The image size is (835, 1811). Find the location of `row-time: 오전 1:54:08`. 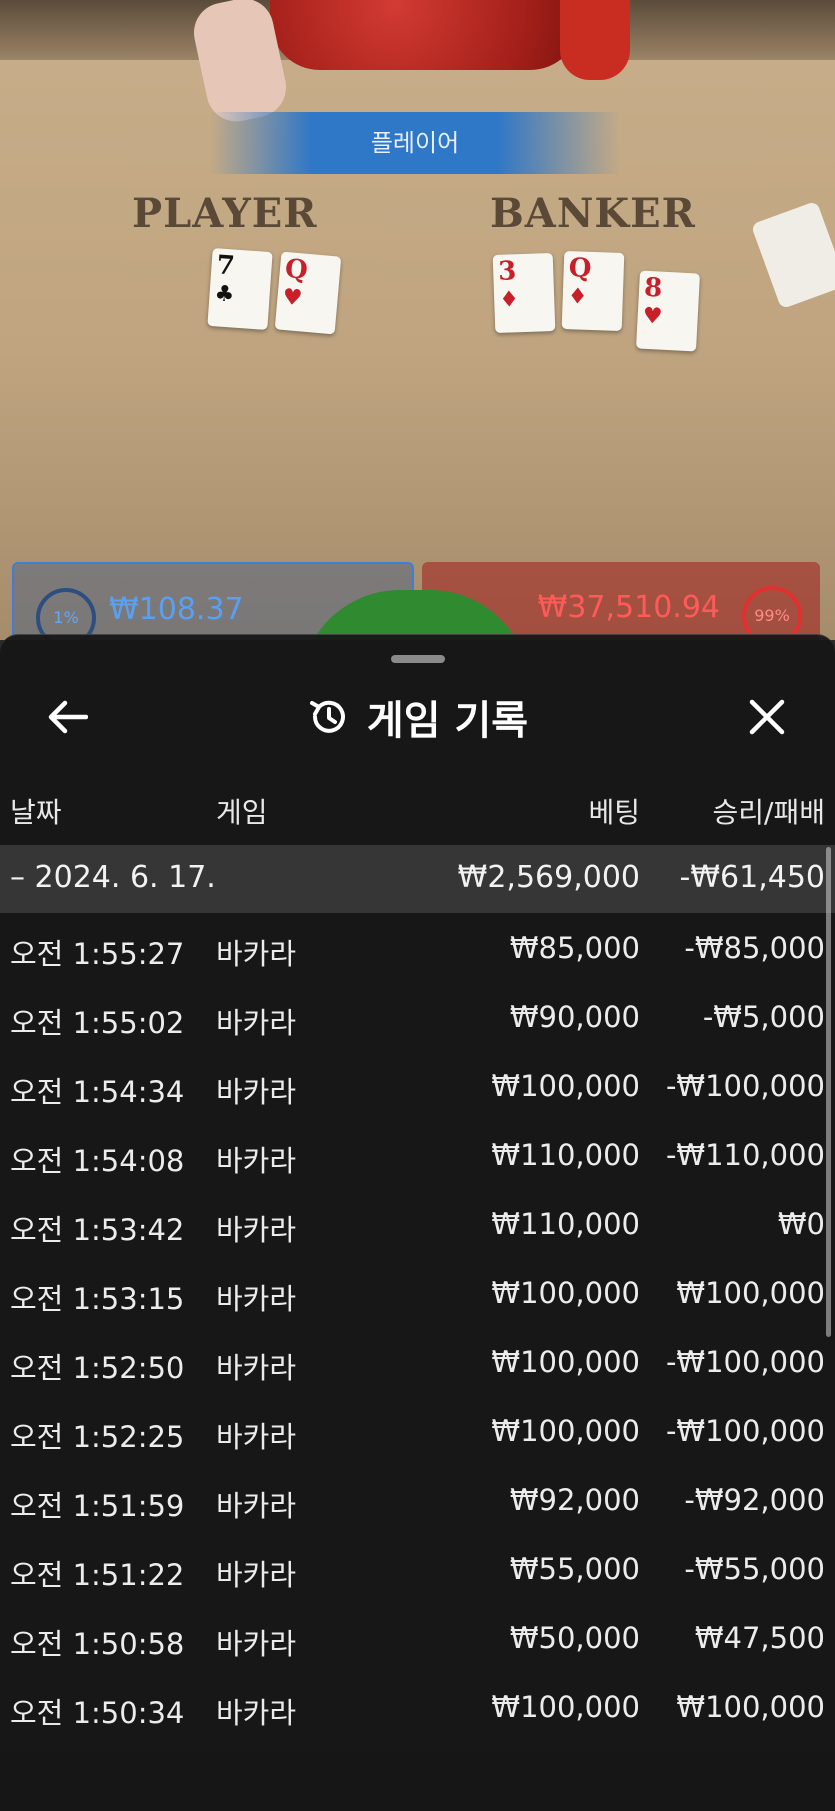

row-time: 오전 1:54:08 is located at coordinates (97, 1161).